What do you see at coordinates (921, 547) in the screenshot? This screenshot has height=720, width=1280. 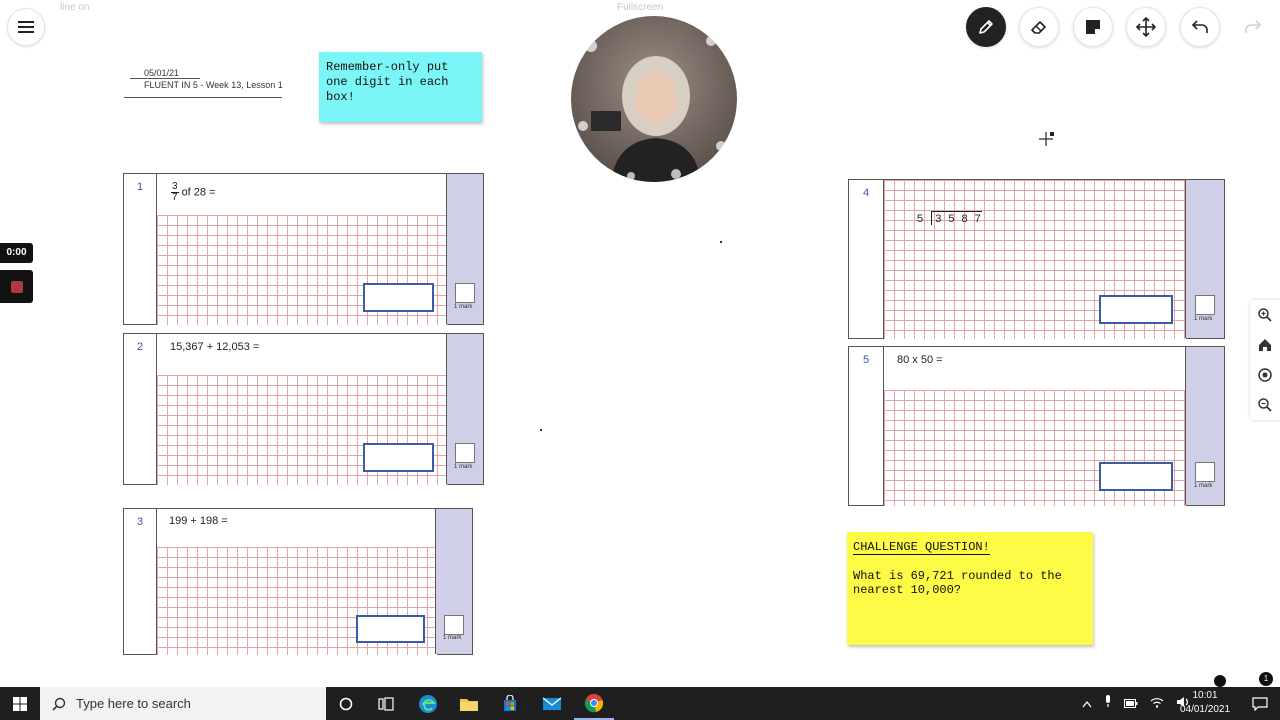 I see `challenge-heading: CHALLENGE QUESTION!` at bounding box center [921, 547].